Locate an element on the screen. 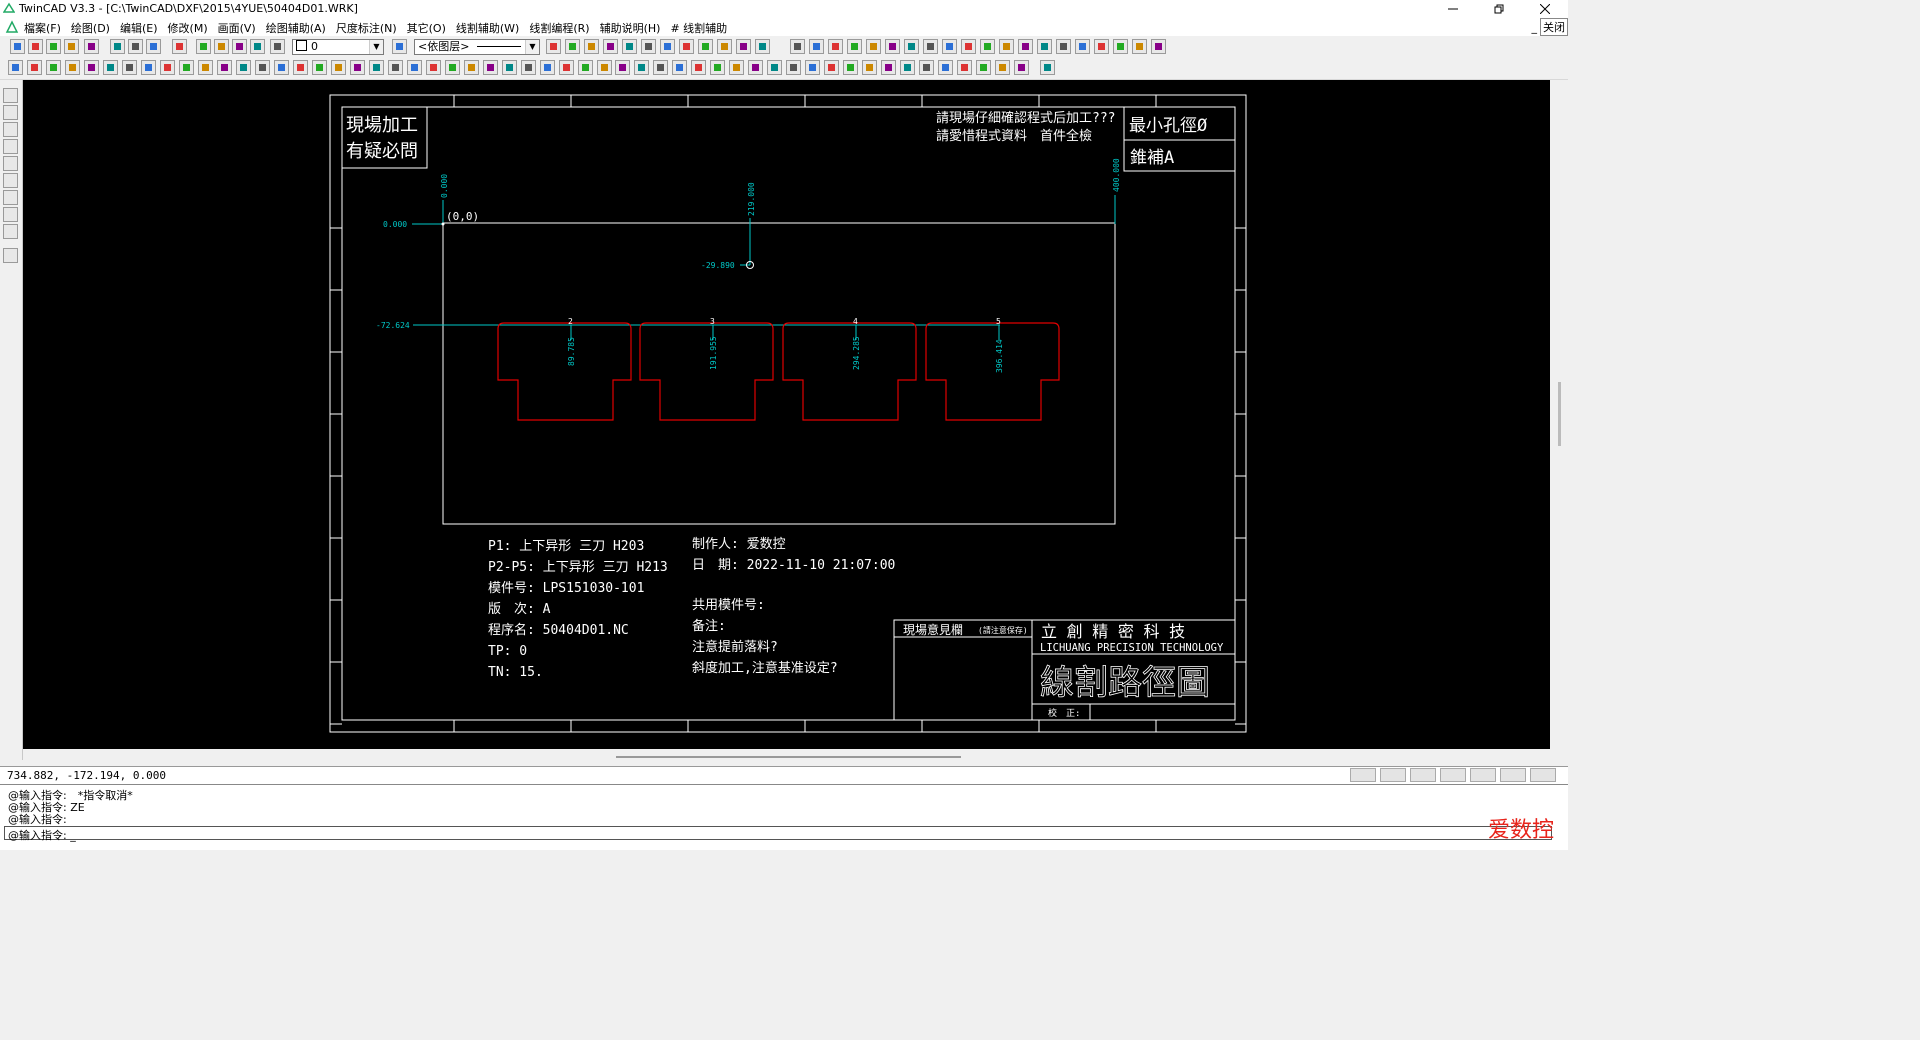 This screenshot has height=1040, width=1920. layer-select: 0 ▼ is located at coordinates (338, 47).